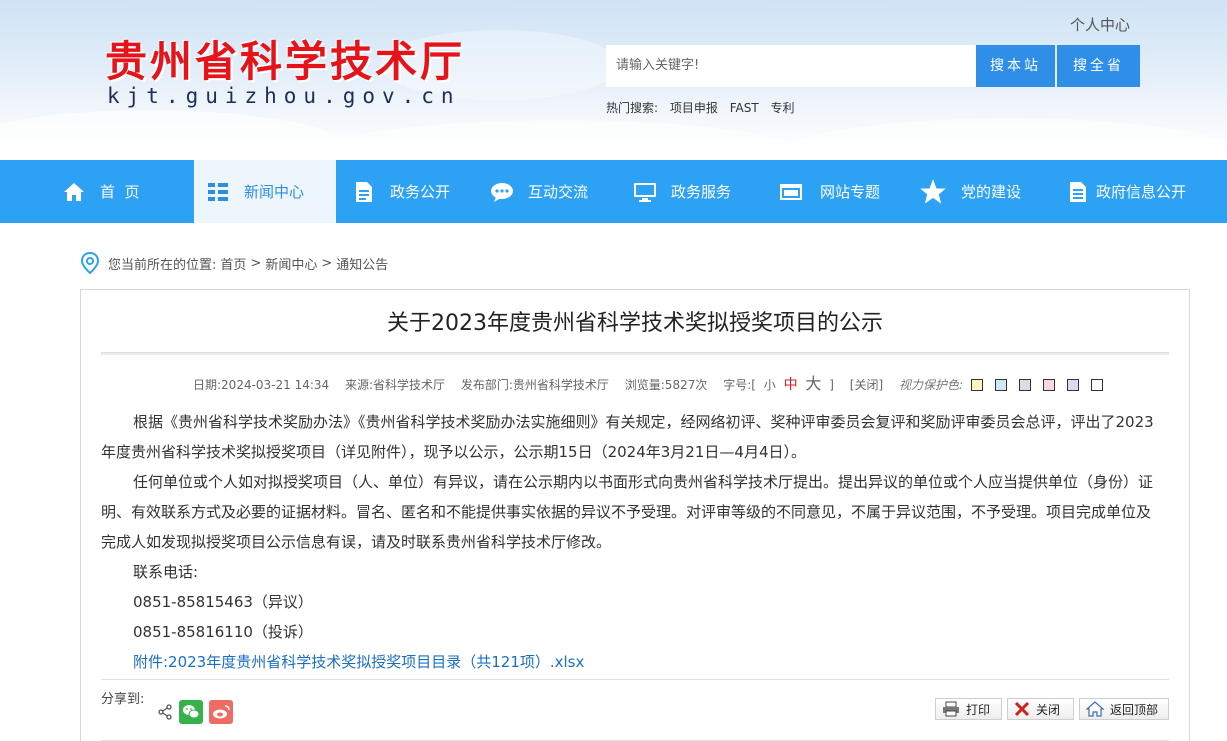 The height and width of the screenshot is (741, 1227). I want to click on nav-item-gov-affairs: 政务公开, so click(412, 191).